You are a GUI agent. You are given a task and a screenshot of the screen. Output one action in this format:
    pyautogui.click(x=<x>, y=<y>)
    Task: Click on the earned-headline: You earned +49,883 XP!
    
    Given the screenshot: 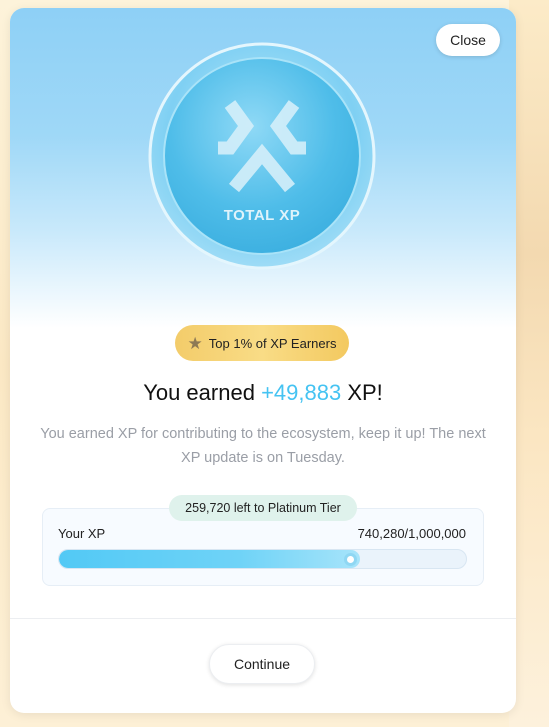 What is the action you would take?
    pyautogui.click(x=263, y=393)
    